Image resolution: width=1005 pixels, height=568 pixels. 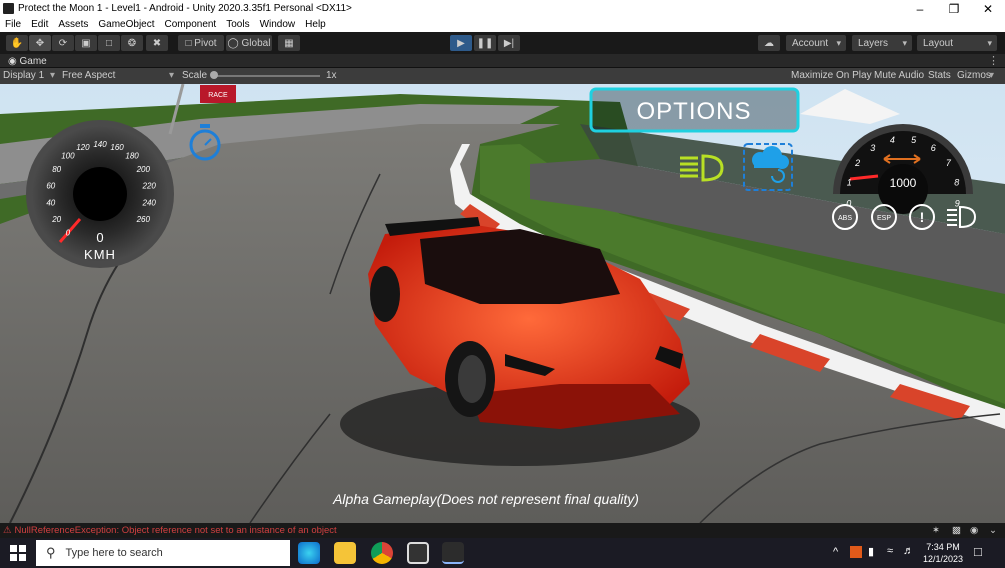 I want to click on scale-slider-handle, so click(x=214, y=75).